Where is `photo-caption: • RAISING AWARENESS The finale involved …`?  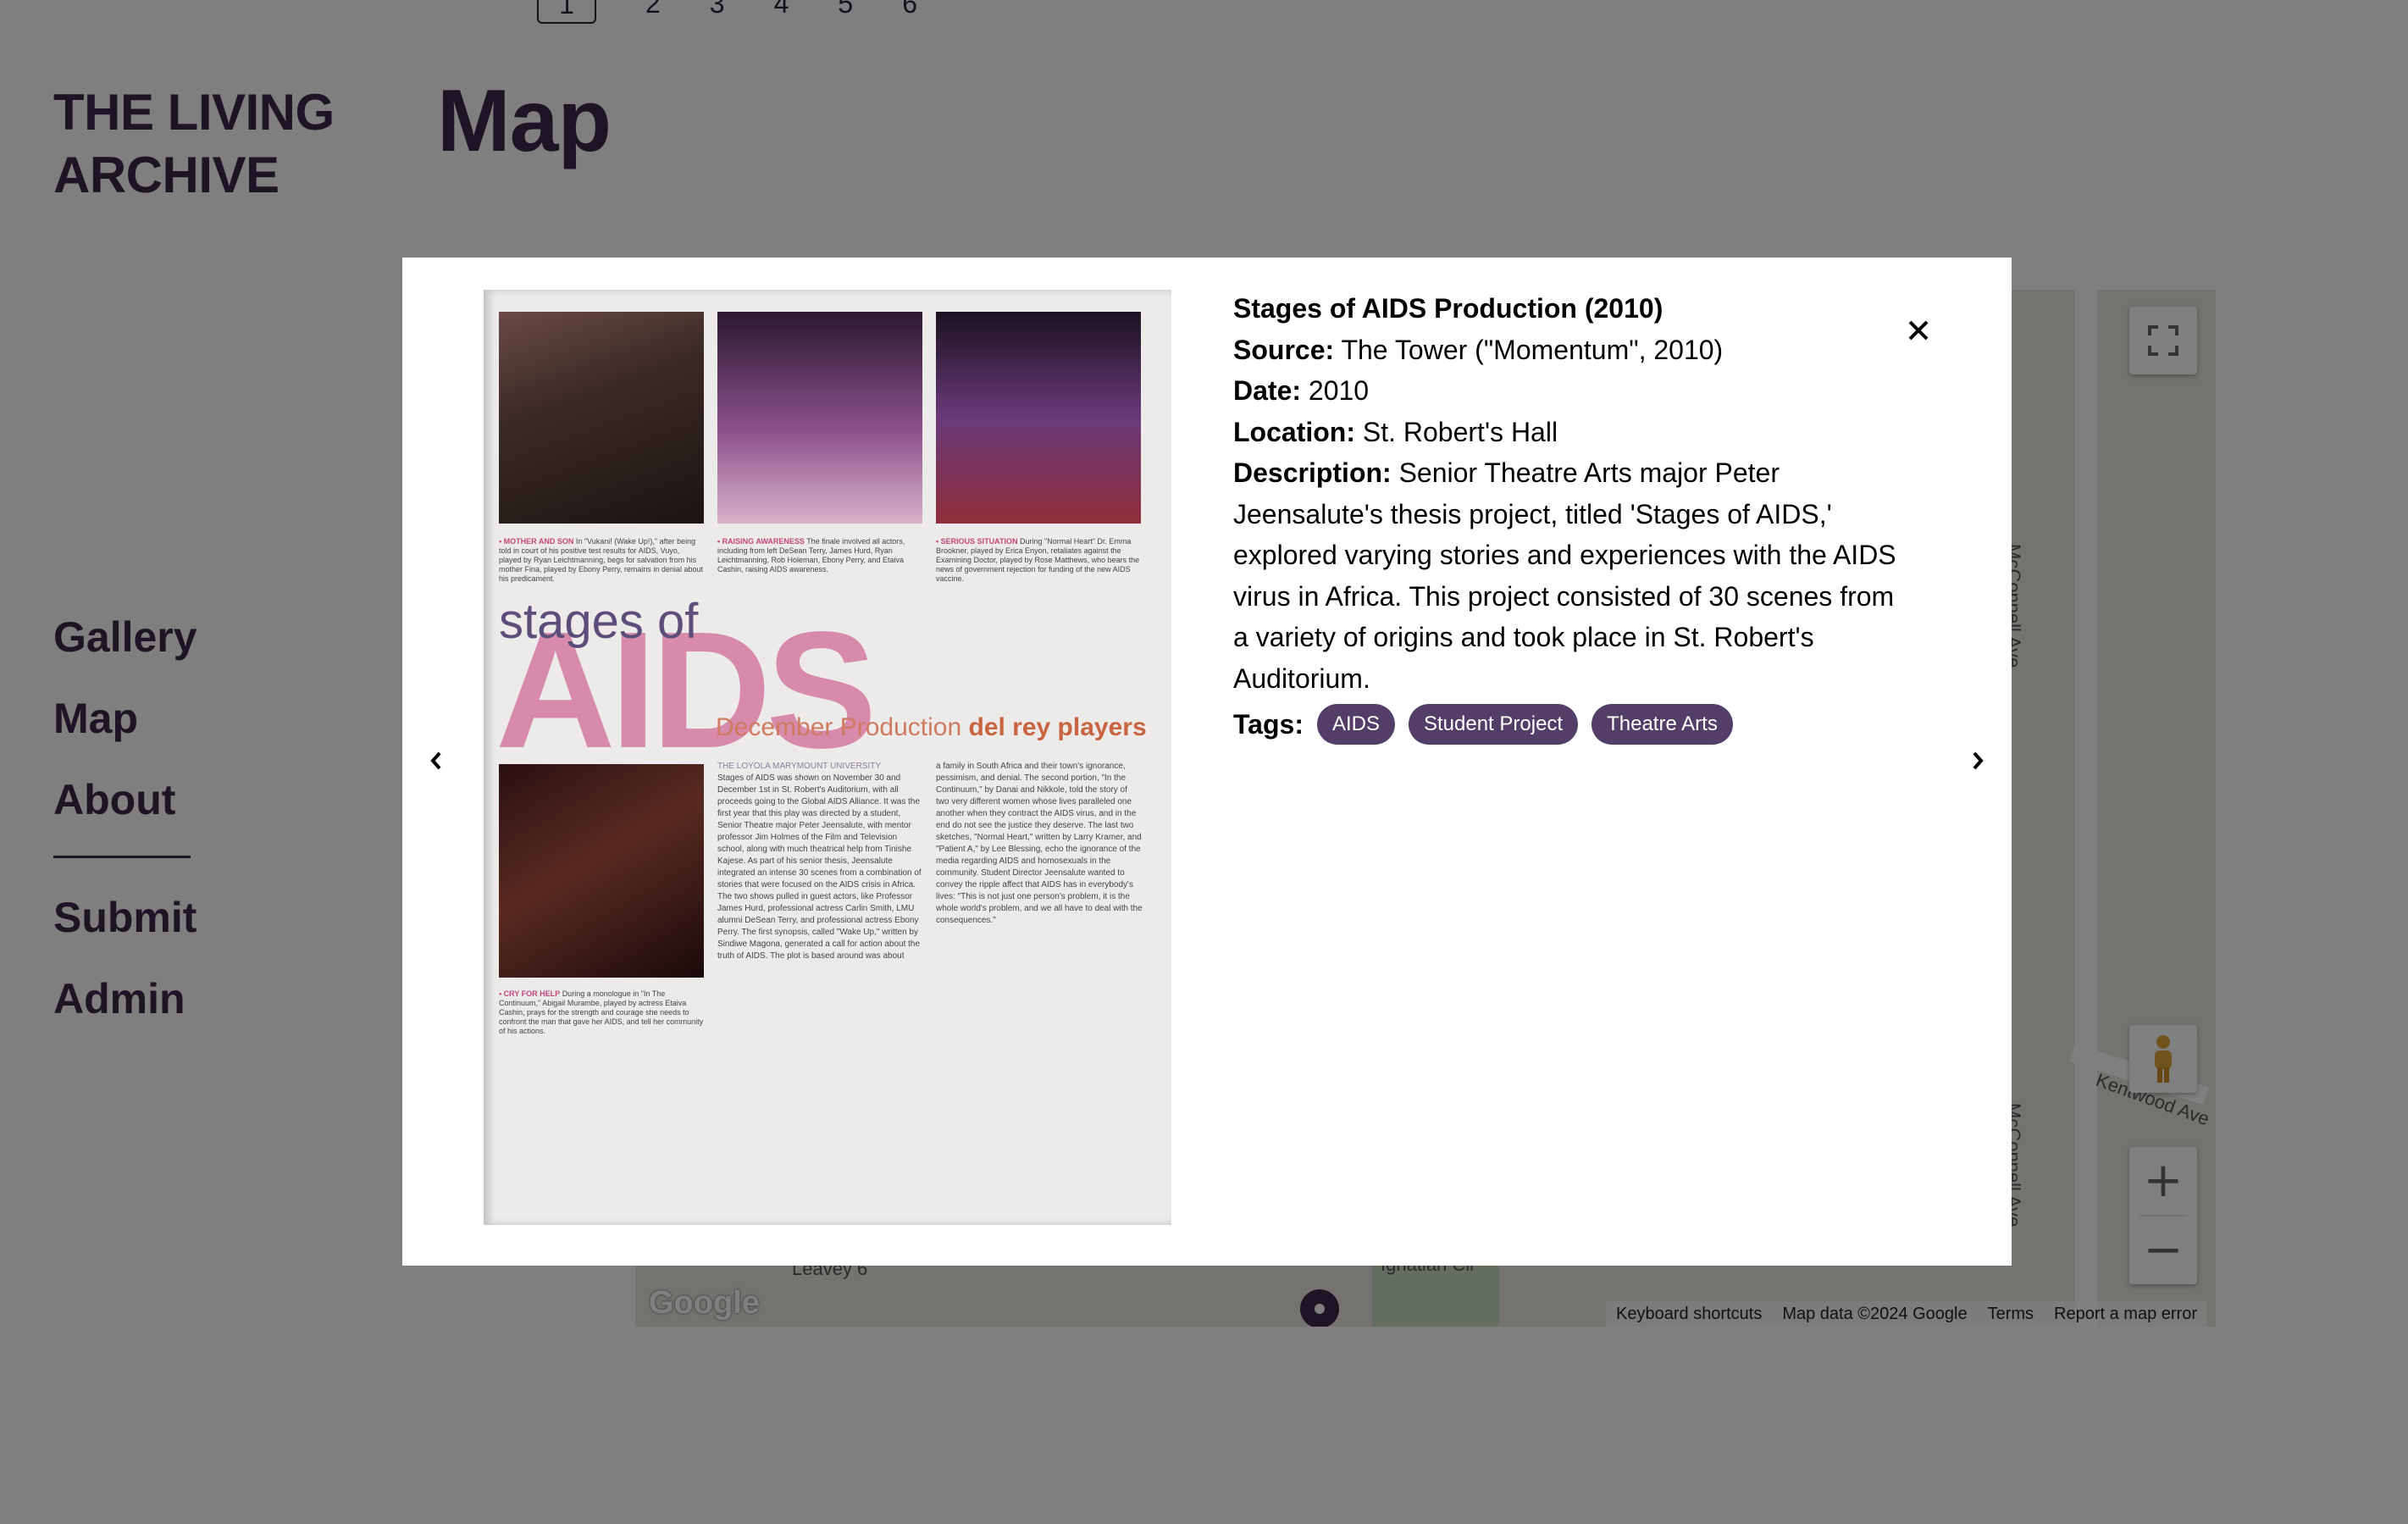 photo-caption: • RAISING AWARENESS The finale involved … is located at coordinates (811, 555).